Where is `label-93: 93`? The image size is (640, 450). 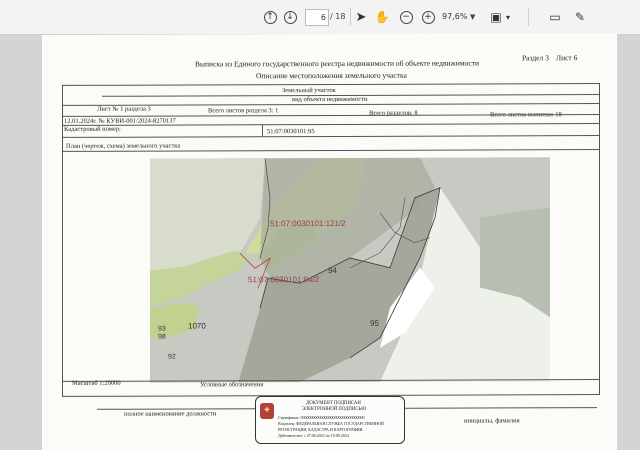
label-93: 93 is located at coordinates (162, 329).